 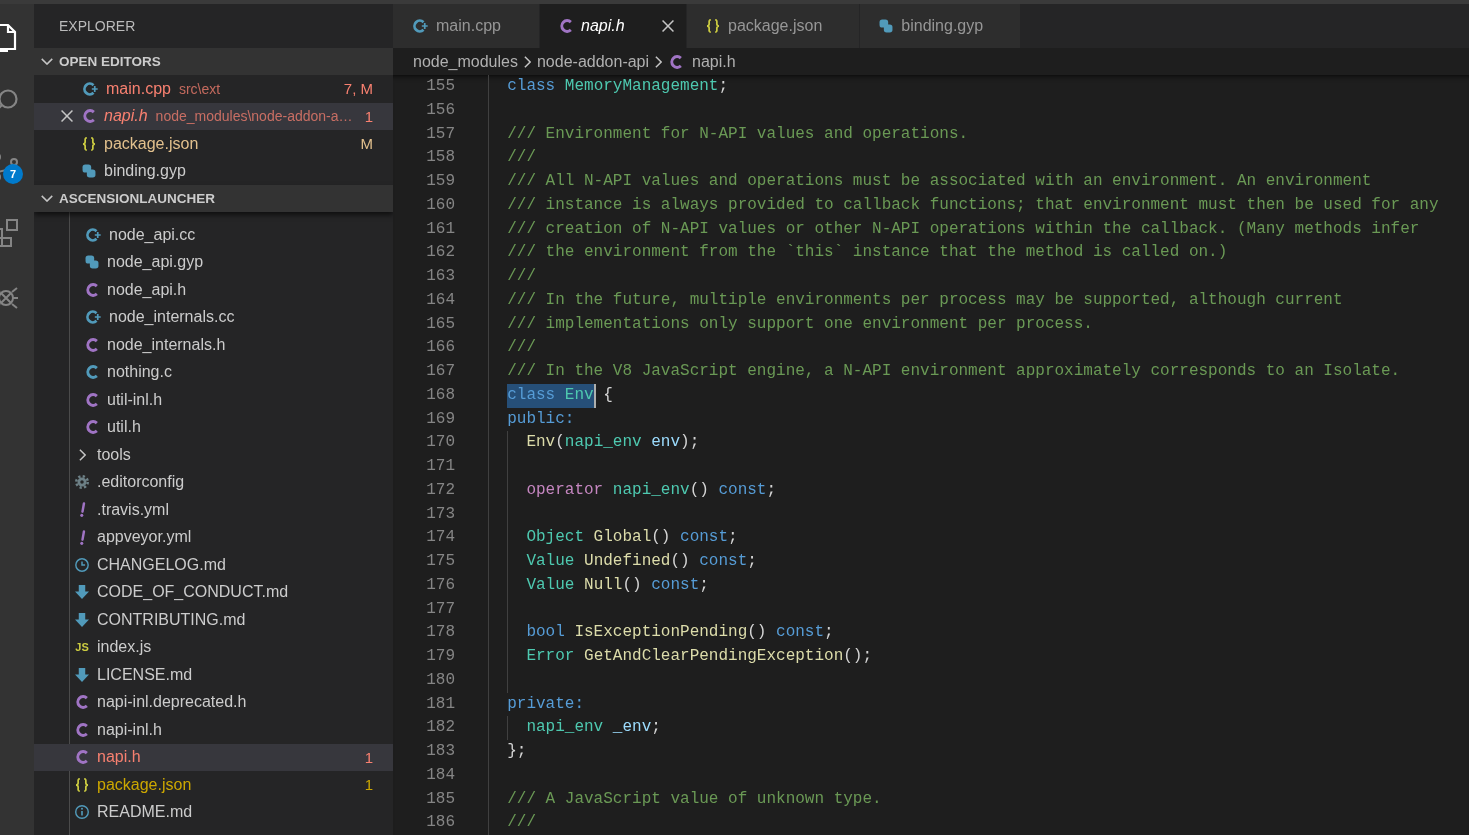 What do you see at coordinates (593, 728) in the screenshot?
I see `code-line: napi_env _env;` at bounding box center [593, 728].